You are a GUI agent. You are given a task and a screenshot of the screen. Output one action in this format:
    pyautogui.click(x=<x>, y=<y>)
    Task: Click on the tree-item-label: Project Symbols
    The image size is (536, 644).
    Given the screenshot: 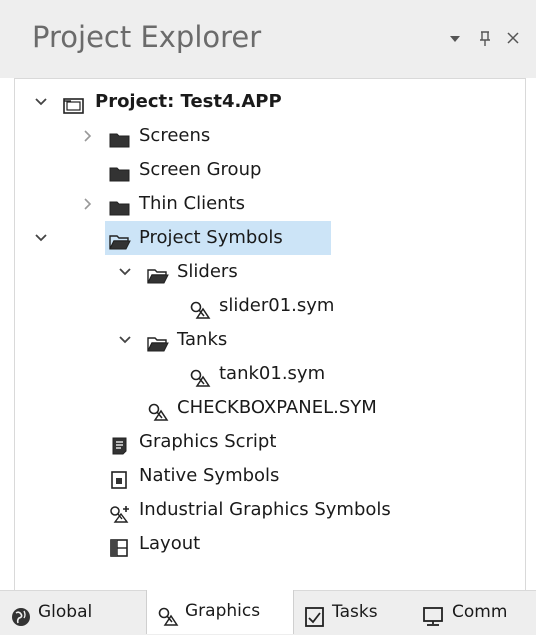 What is the action you would take?
    pyautogui.click(x=211, y=237)
    